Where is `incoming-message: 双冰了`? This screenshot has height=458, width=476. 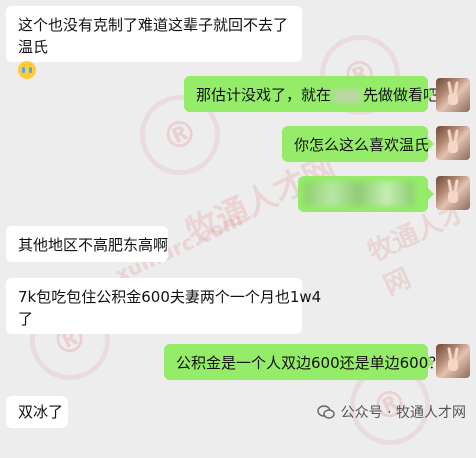
incoming-message: 双冰了 is located at coordinates (37, 412).